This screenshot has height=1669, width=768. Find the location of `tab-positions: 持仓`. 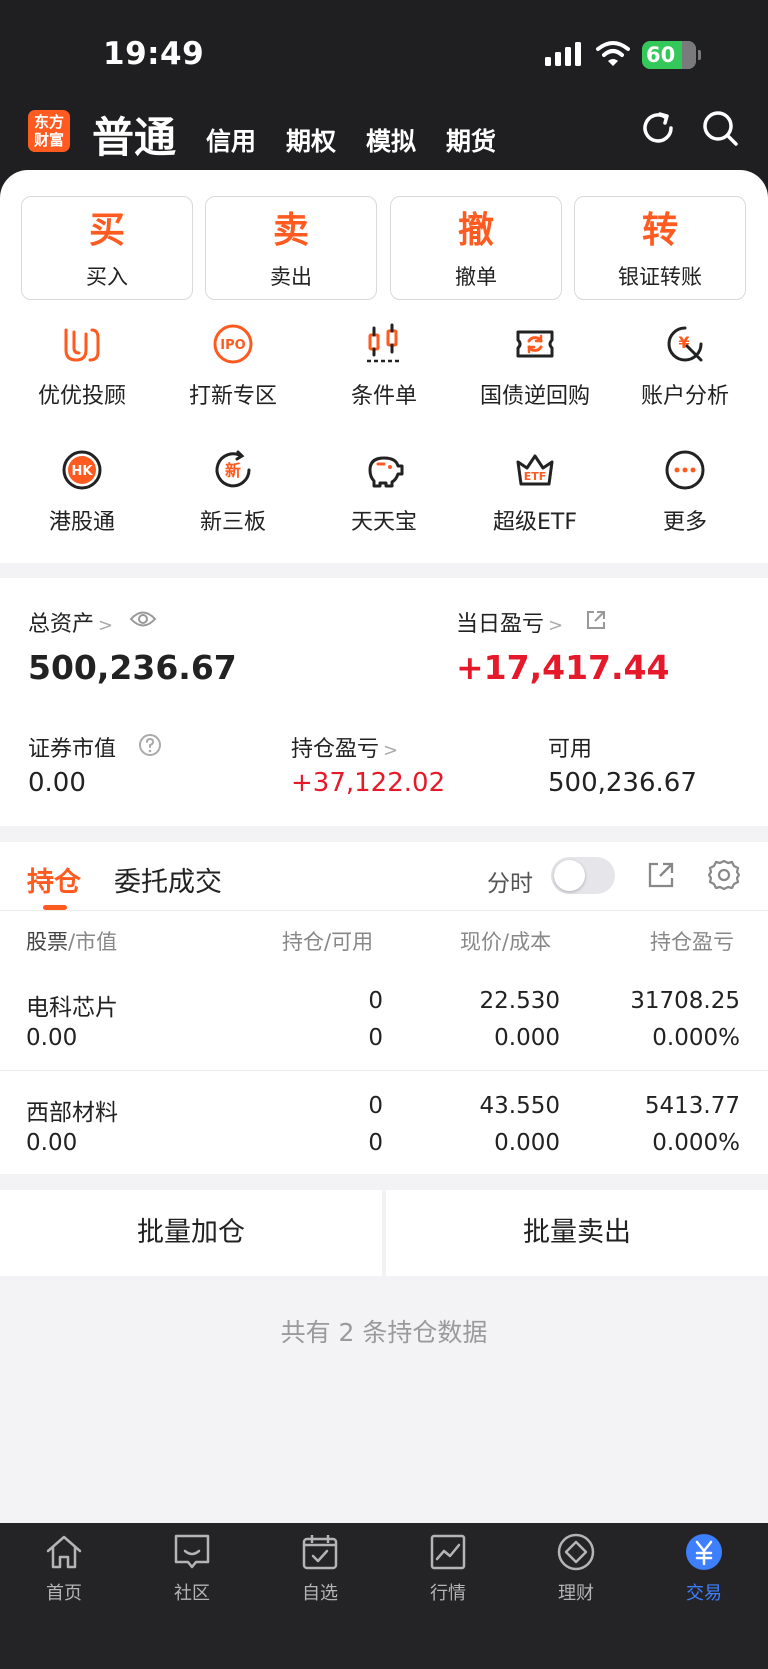

tab-positions: 持仓 is located at coordinates (54, 879).